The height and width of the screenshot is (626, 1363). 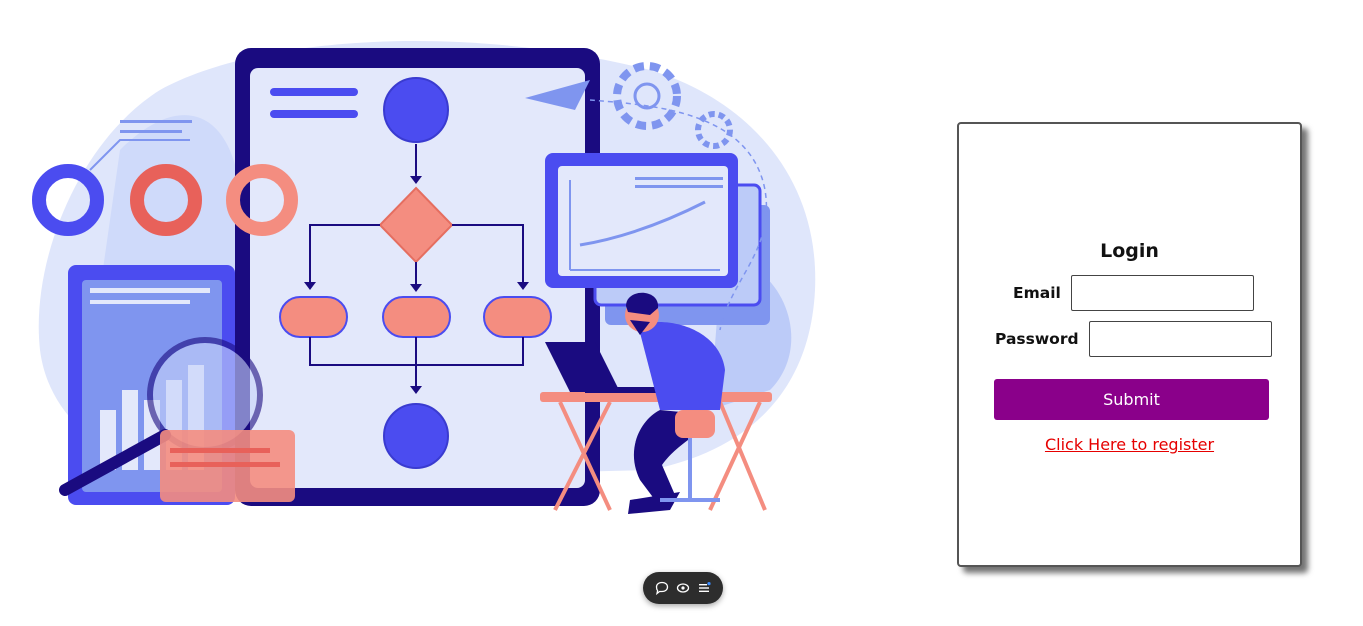 What do you see at coordinates (1131, 399) in the screenshot?
I see `submit-button: Submit` at bounding box center [1131, 399].